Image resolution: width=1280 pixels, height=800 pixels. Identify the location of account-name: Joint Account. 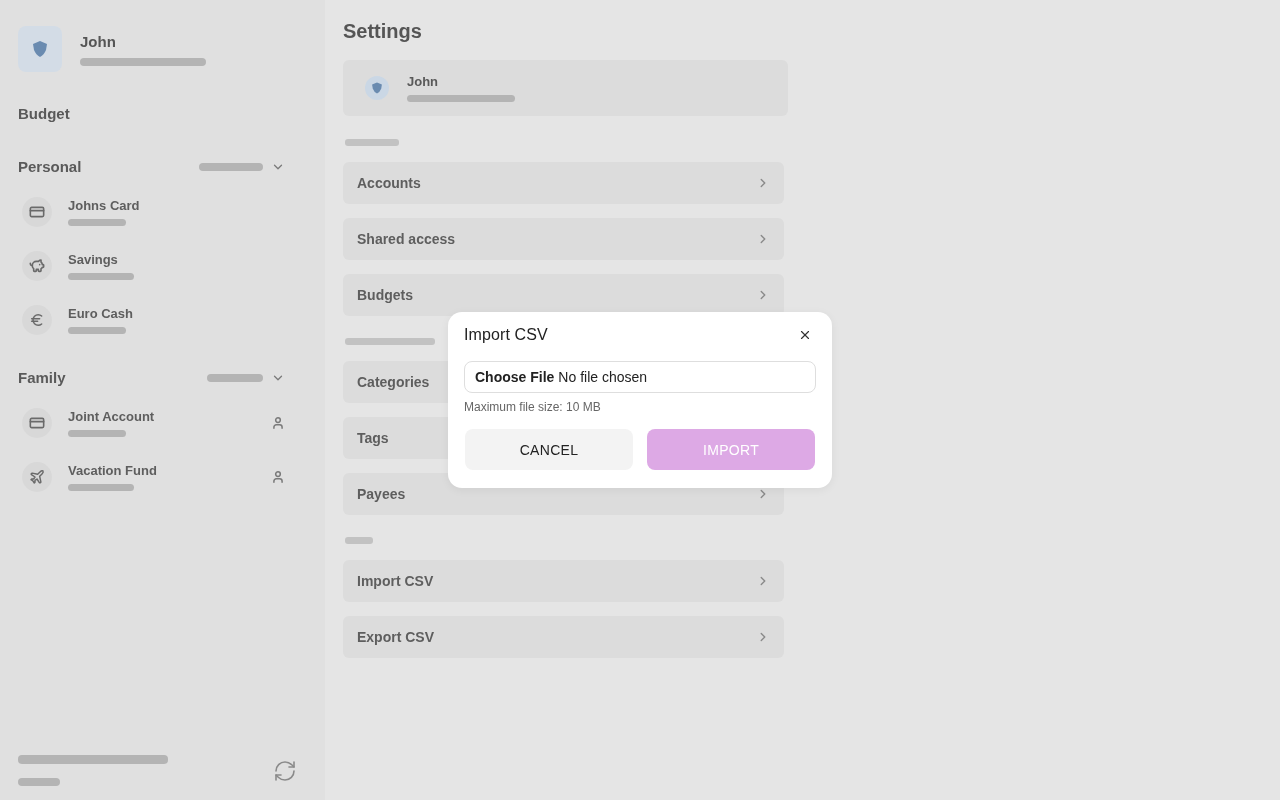
(111, 416).